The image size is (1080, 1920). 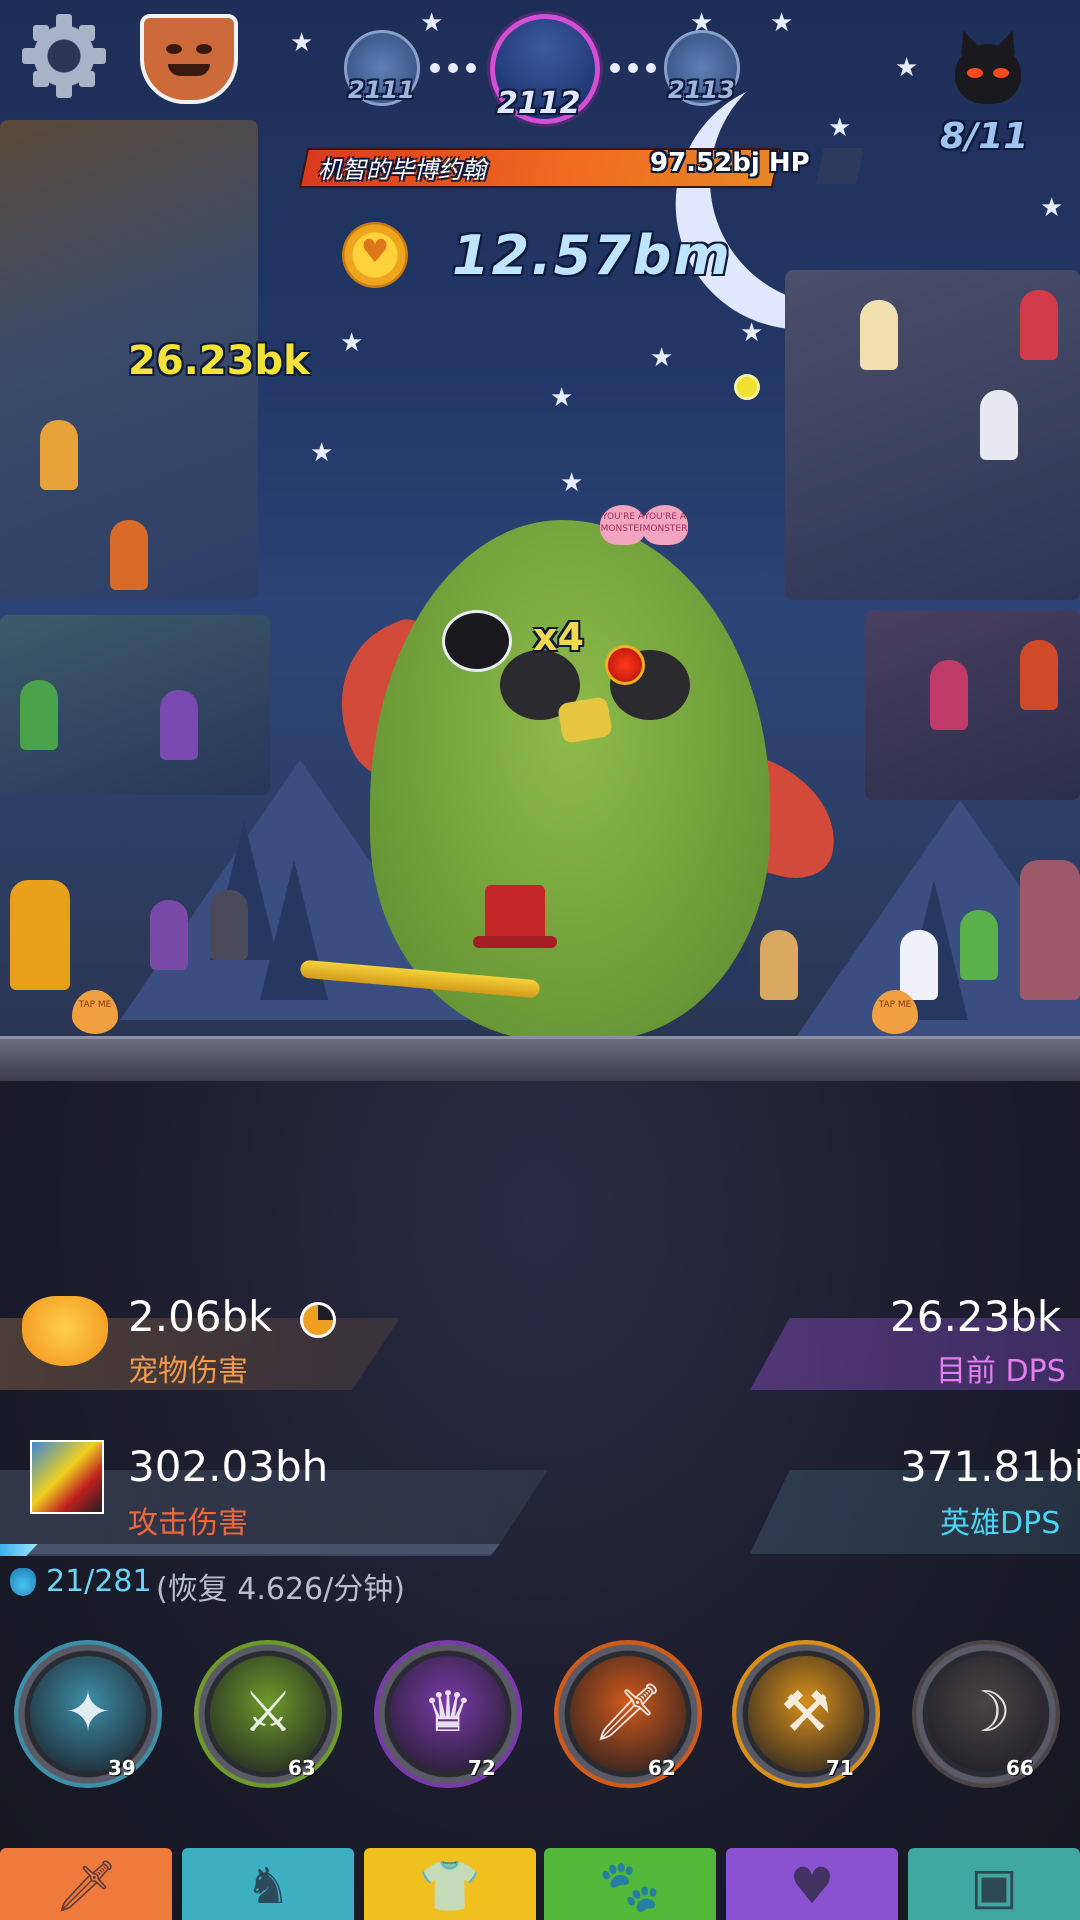 I want to click on skill-glyph: 🗡, so click(x=628, y=1712).